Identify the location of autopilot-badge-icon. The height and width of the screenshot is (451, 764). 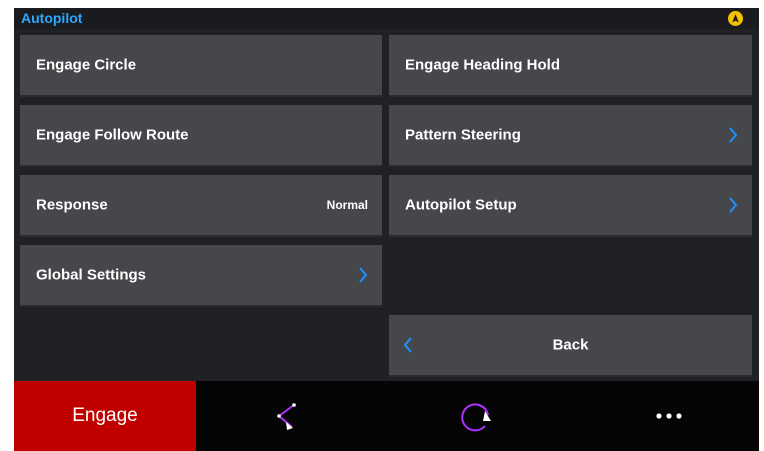
(735, 18).